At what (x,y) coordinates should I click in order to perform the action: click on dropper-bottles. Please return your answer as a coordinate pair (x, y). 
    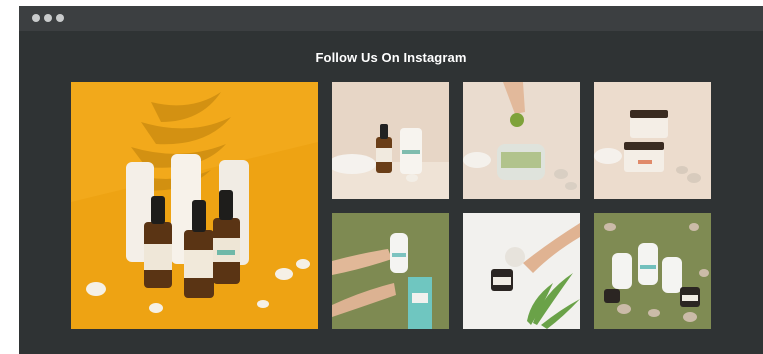
    Looking at the image, I should click on (192, 244).